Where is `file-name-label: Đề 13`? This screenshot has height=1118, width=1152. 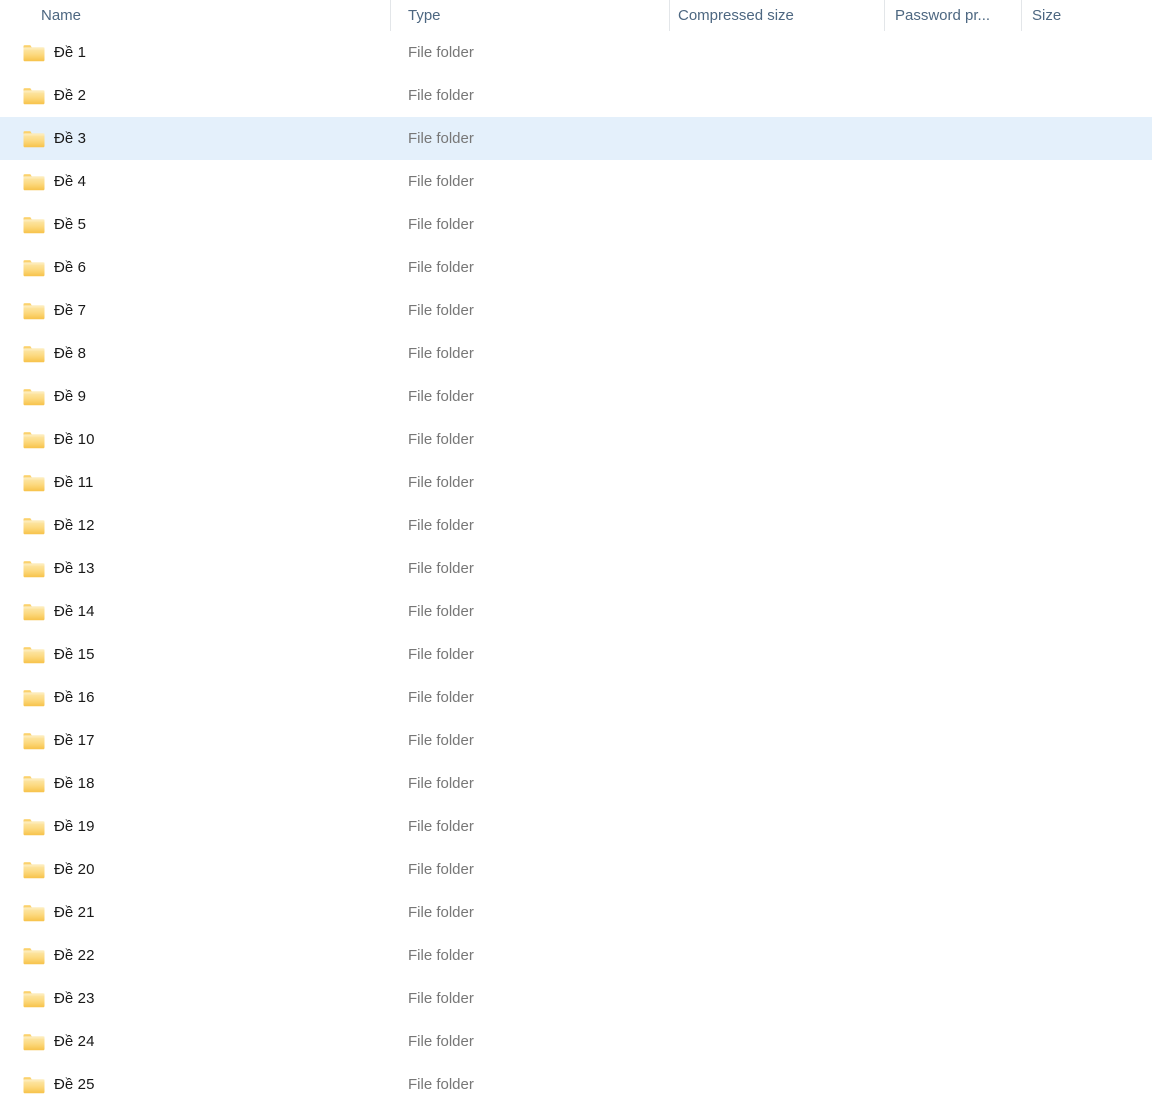
file-name-label: Đề 13 is located at coordinates (74, 568).